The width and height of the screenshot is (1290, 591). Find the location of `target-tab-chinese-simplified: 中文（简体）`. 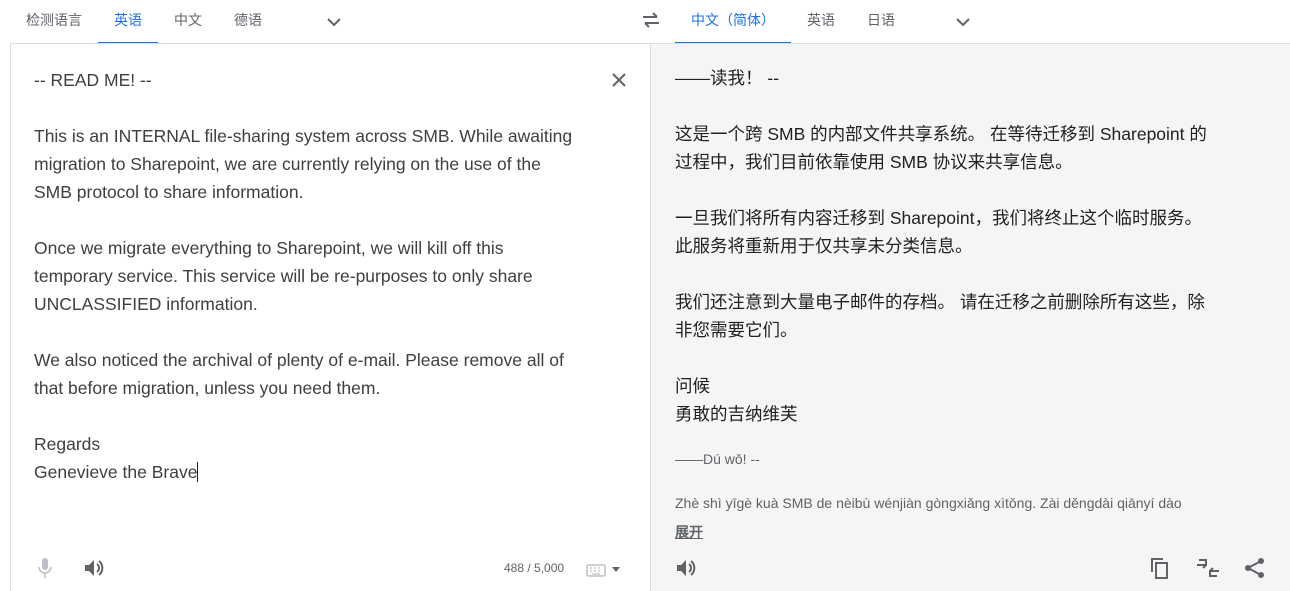

target-tab-chinese-simplified: 中文（简体） is located at coordinates (733, 22).